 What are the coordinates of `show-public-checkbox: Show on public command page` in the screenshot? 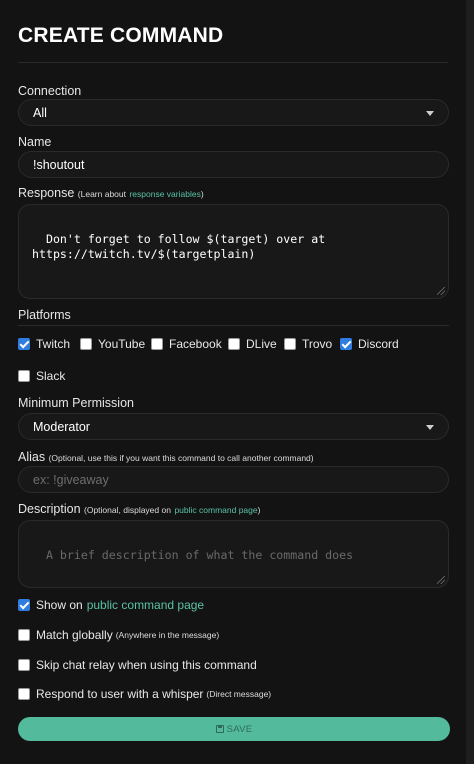 It's located at (111, 605).